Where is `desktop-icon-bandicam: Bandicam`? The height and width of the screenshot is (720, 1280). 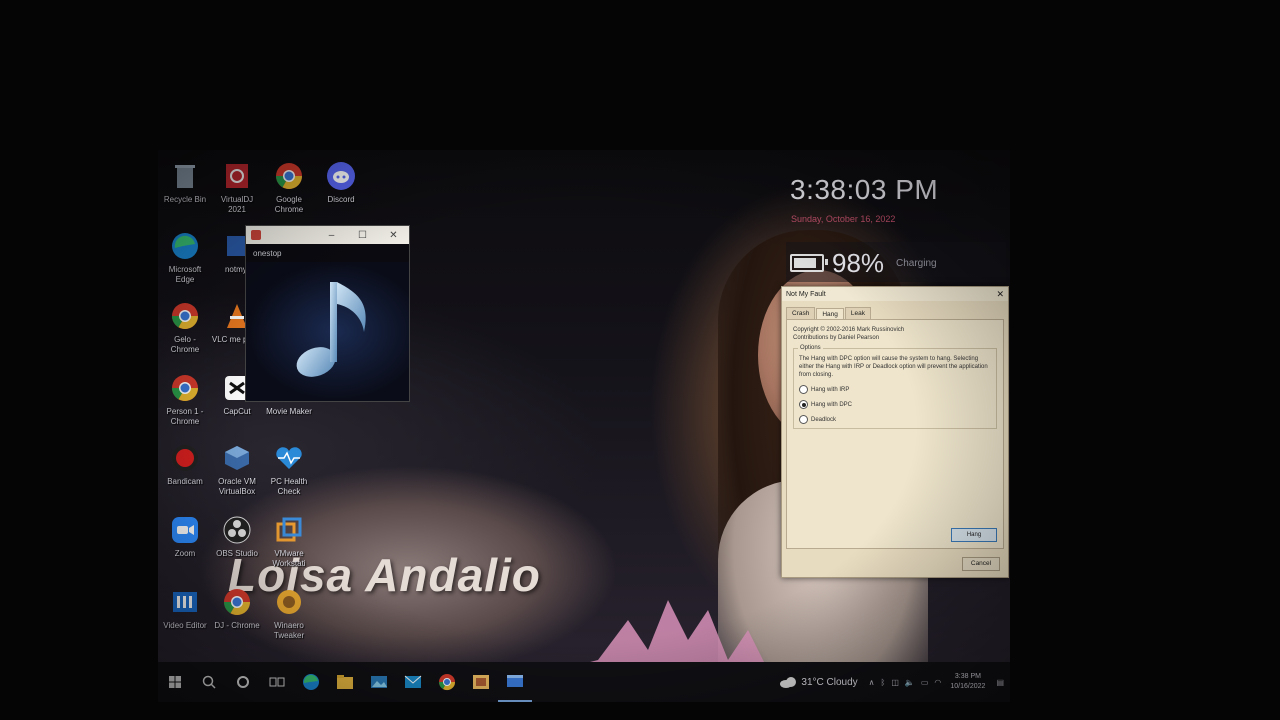 desktop-icon-bandicam: Bandicam is located at coordinates (185, 464).